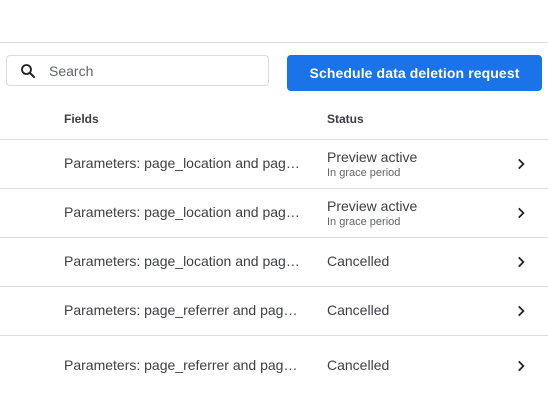  What do you see at coordinates (154, 70) in the screenshot?
I see `search-input` at bounding box center [154, 70].